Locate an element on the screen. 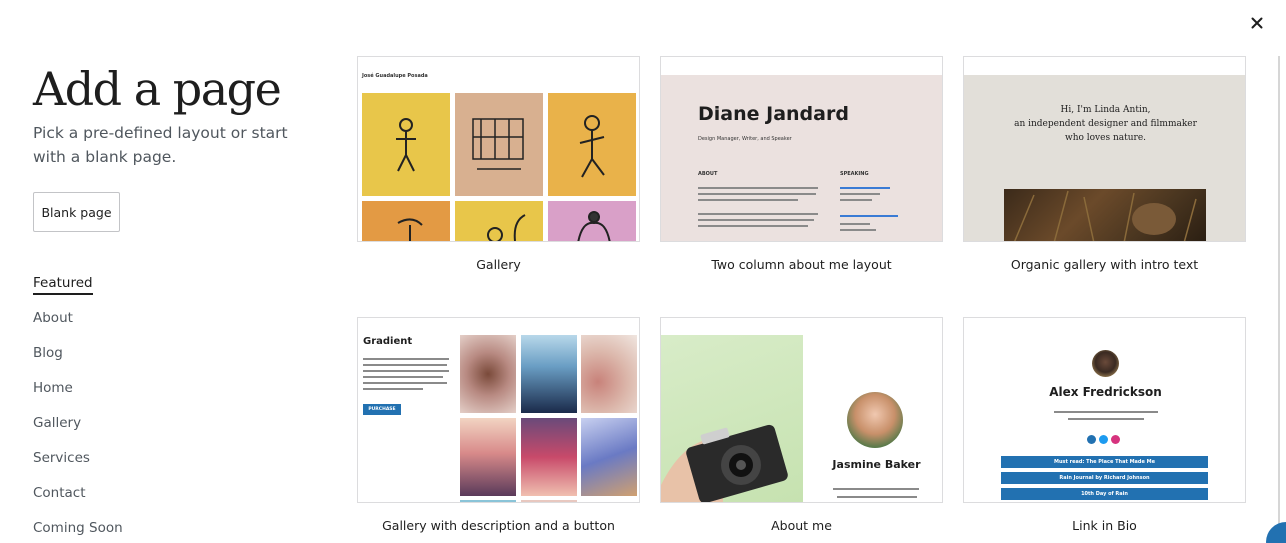 The image size is (1286, 543). preview-column-heading: ABOUT is located at coordinates (708, 174).